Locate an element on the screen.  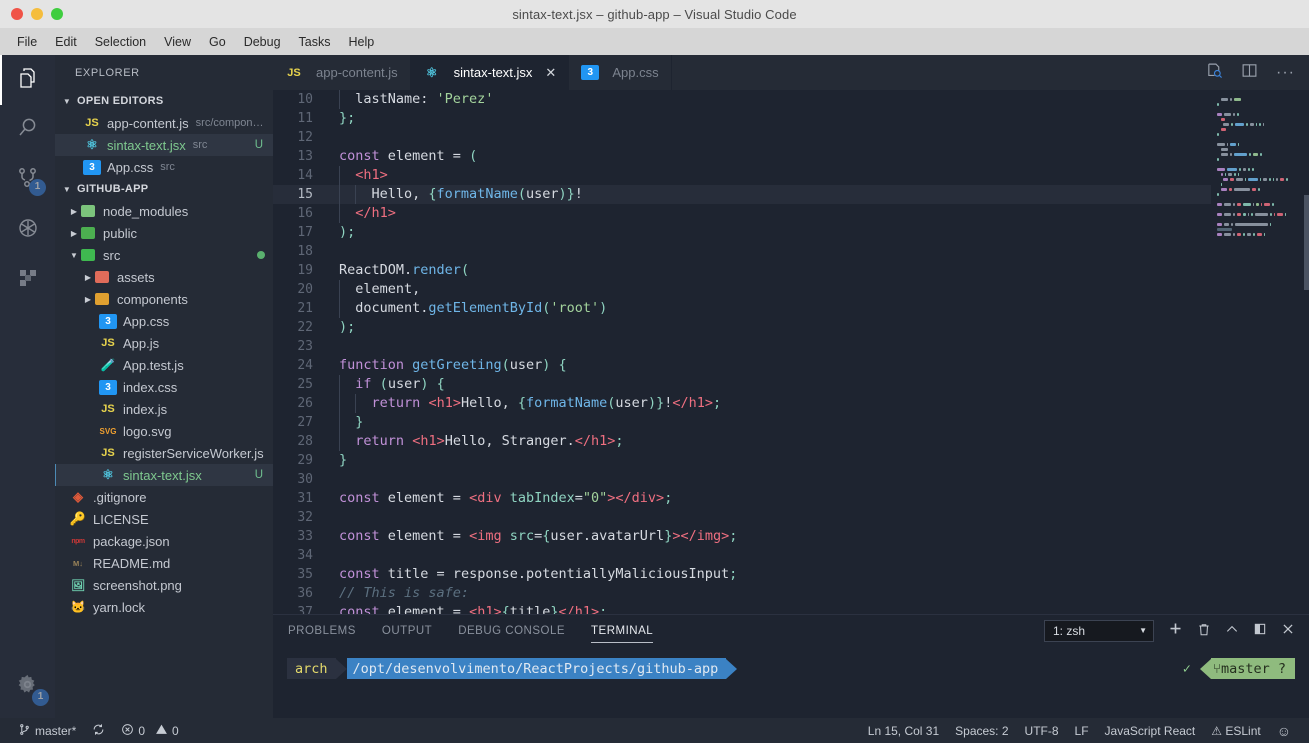
menu-view: View is located at coordinates (177, 42).